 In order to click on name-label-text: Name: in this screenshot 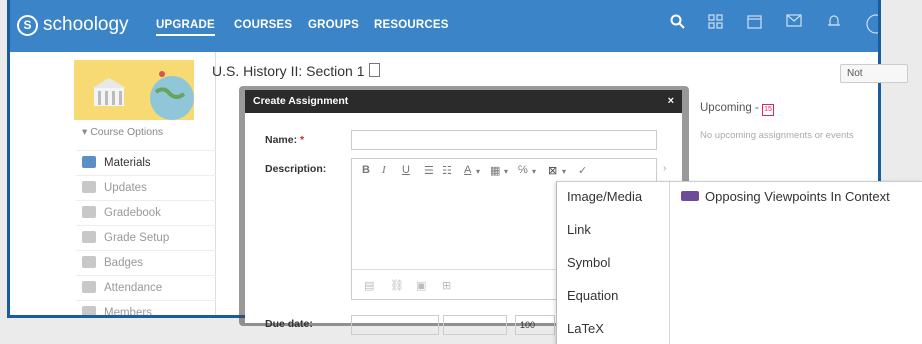, I will do `click(281, 140)`.